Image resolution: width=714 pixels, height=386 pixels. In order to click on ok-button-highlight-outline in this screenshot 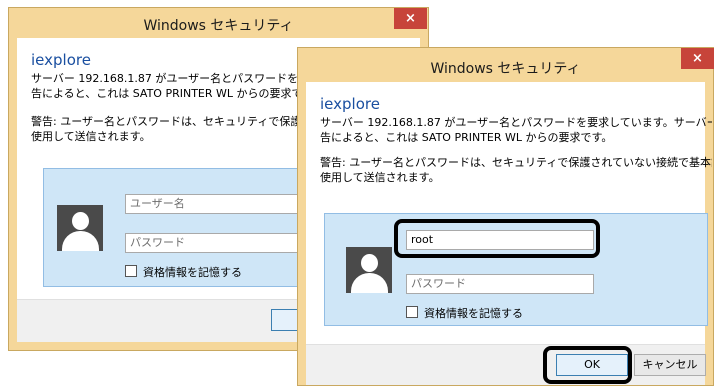, I will do `click(587, 365)`.